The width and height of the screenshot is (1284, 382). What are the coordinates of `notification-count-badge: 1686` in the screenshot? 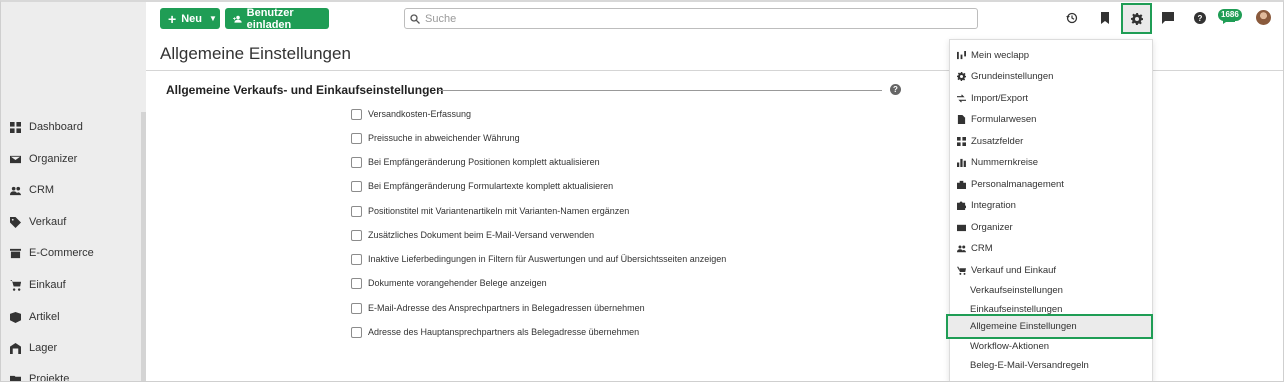 It's located at (1230, 15).